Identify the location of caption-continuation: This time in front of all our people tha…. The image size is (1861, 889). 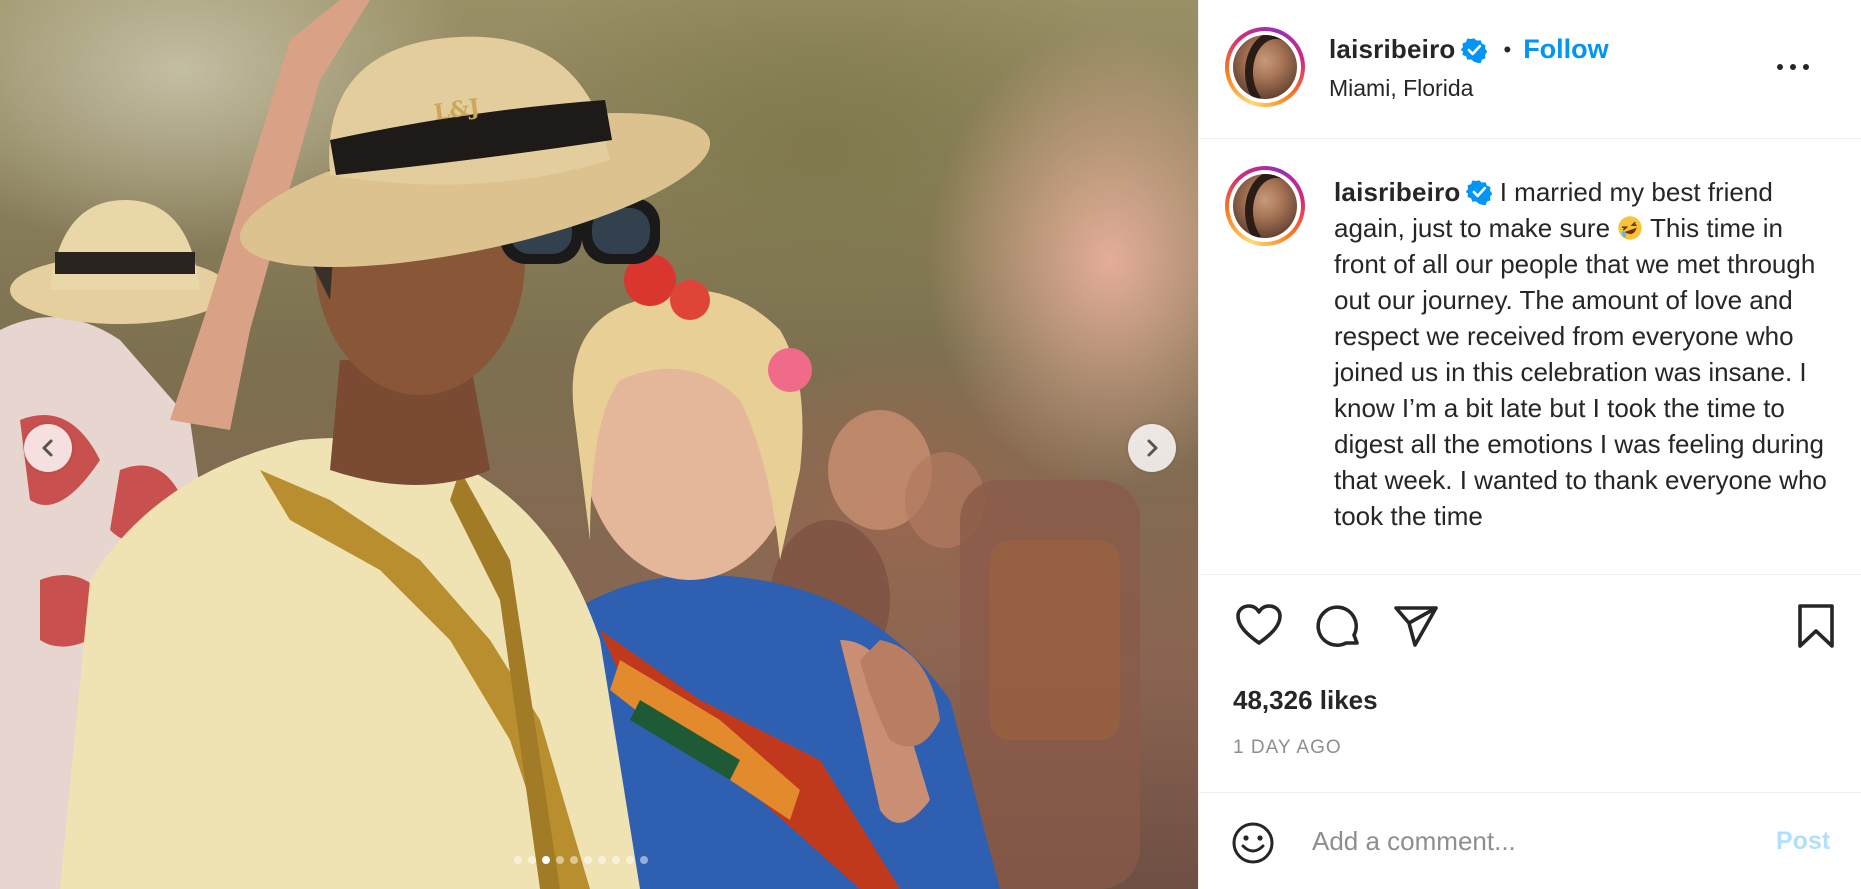
(1580, 372).